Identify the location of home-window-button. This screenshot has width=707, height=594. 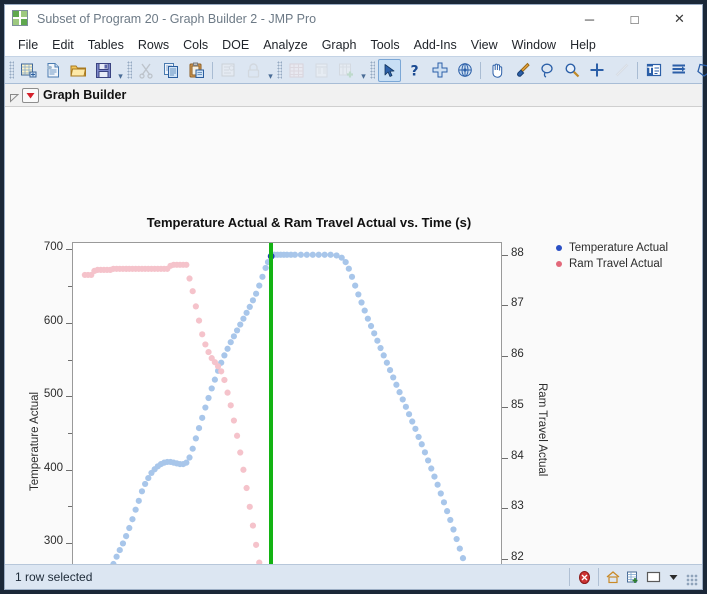
(613, 577).